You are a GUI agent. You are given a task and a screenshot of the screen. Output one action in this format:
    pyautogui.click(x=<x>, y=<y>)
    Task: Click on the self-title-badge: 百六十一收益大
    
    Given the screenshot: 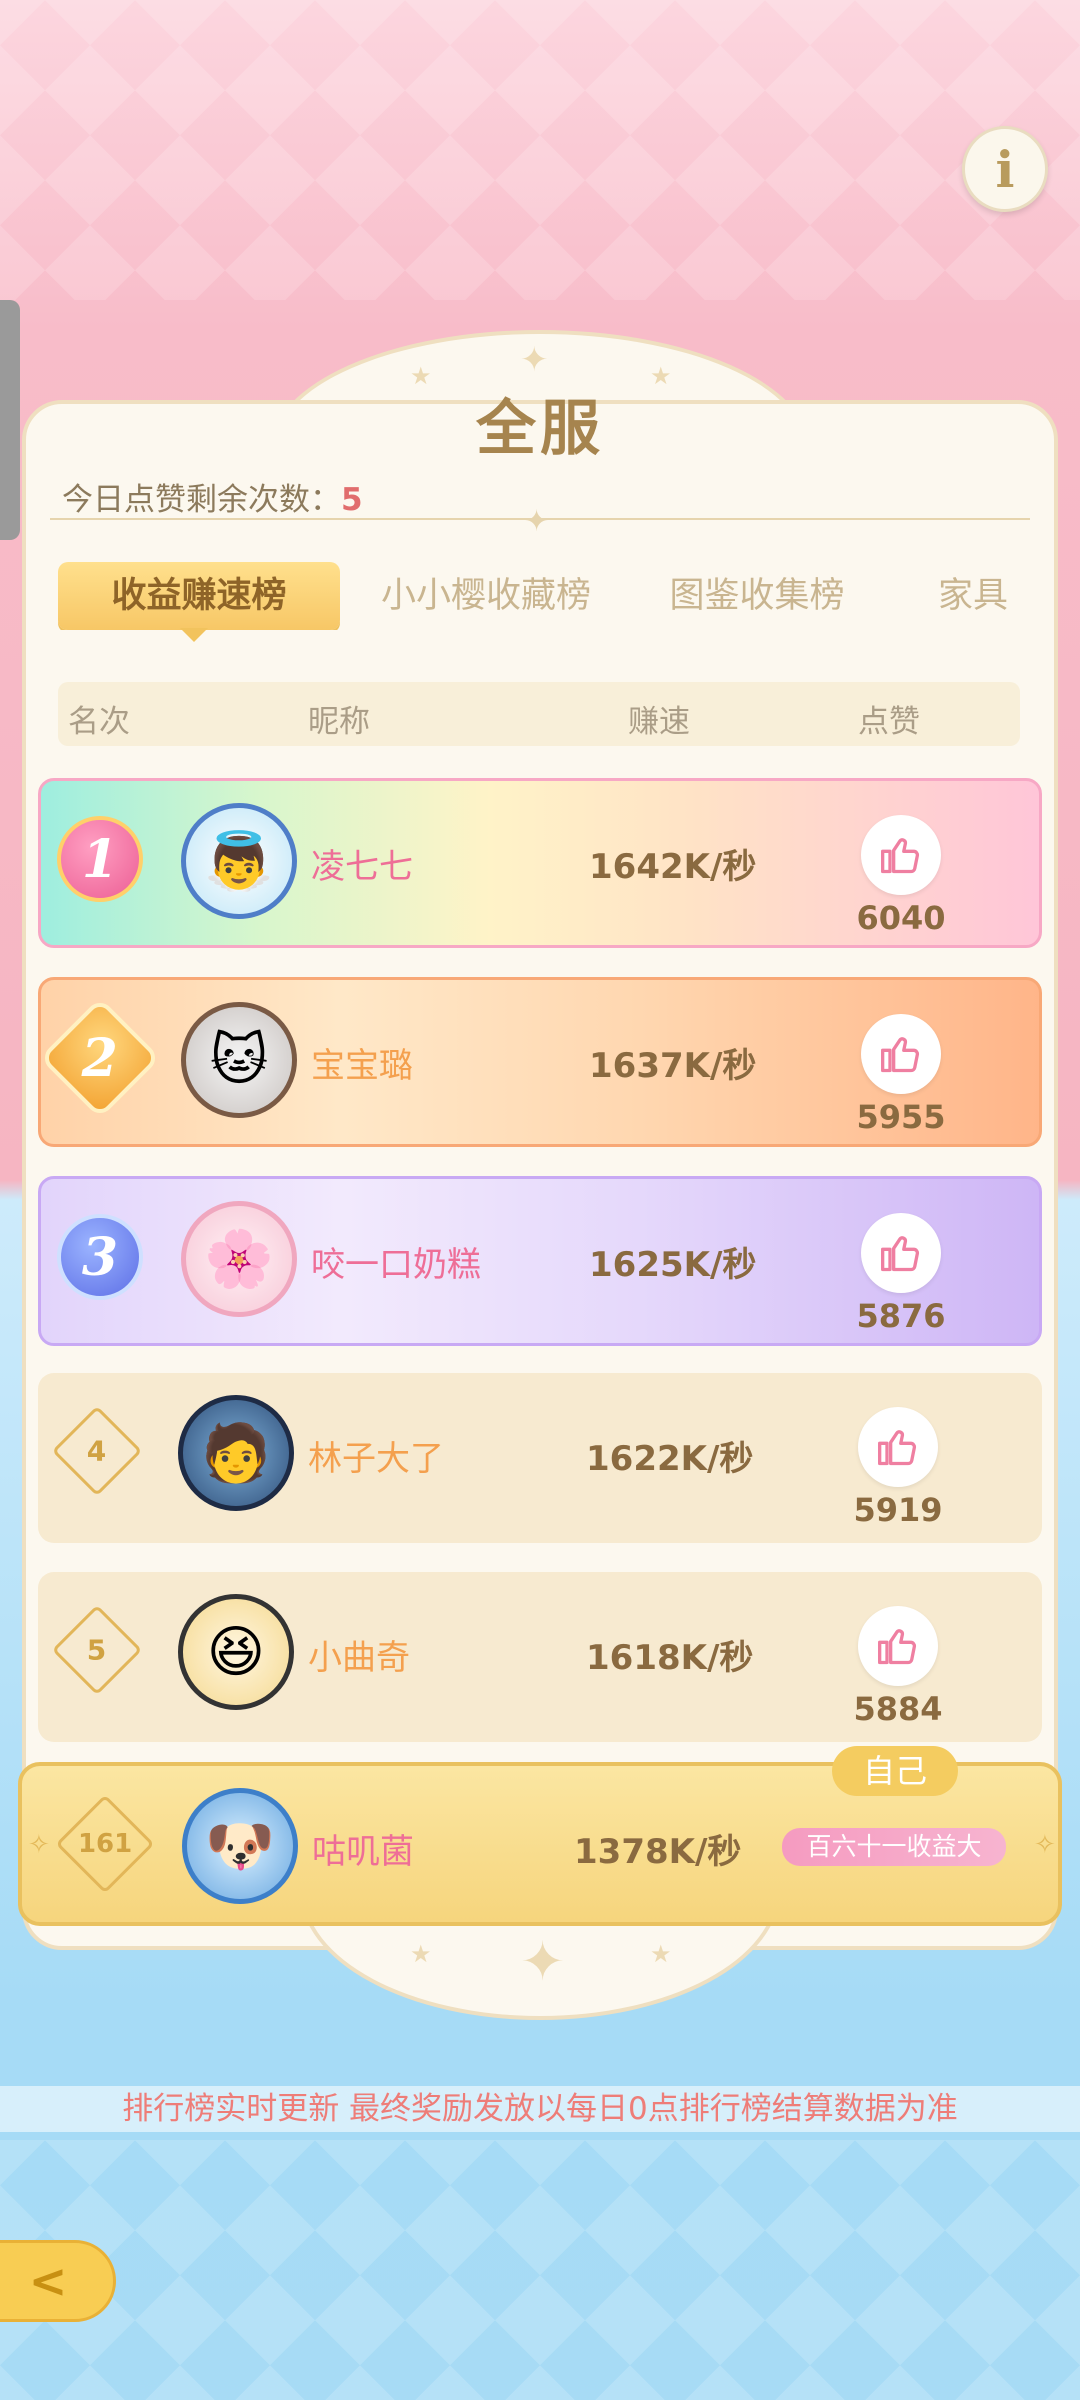 What is the action you would take?
    pyautogui.click(x=894, y=1847)
    